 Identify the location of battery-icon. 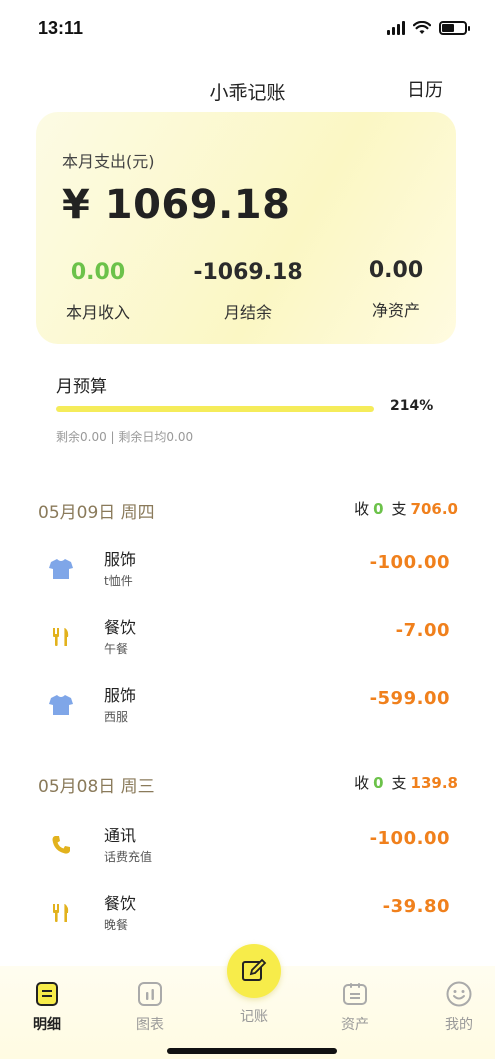
(454, 28).